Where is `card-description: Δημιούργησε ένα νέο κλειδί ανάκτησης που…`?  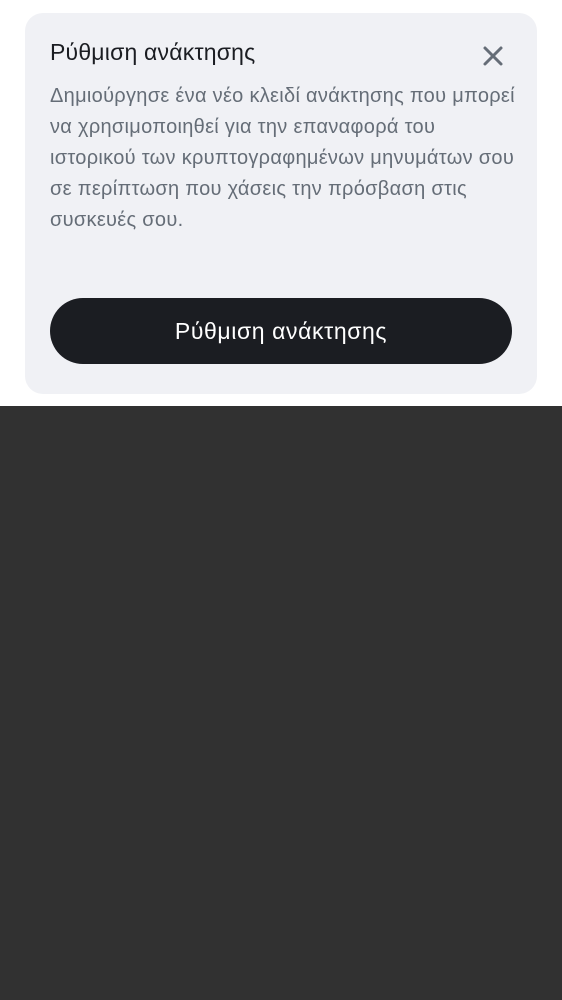 card-description: Δημιούργησε ένα νέο κλειδί ανάκτησης που… is located at coordinates (282, 158).